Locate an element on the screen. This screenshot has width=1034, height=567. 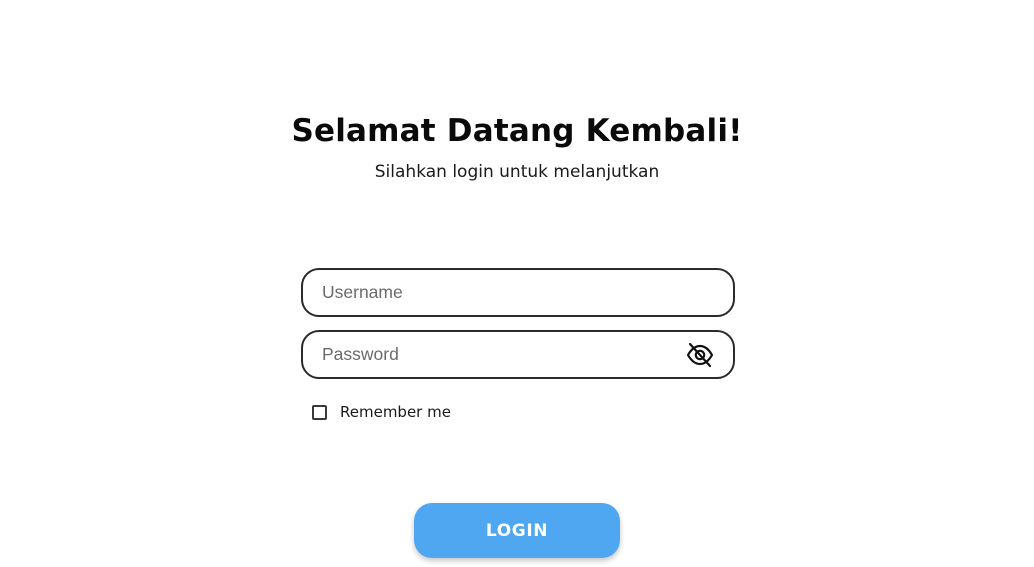
username-field-container is located at coordinates (518, 292).